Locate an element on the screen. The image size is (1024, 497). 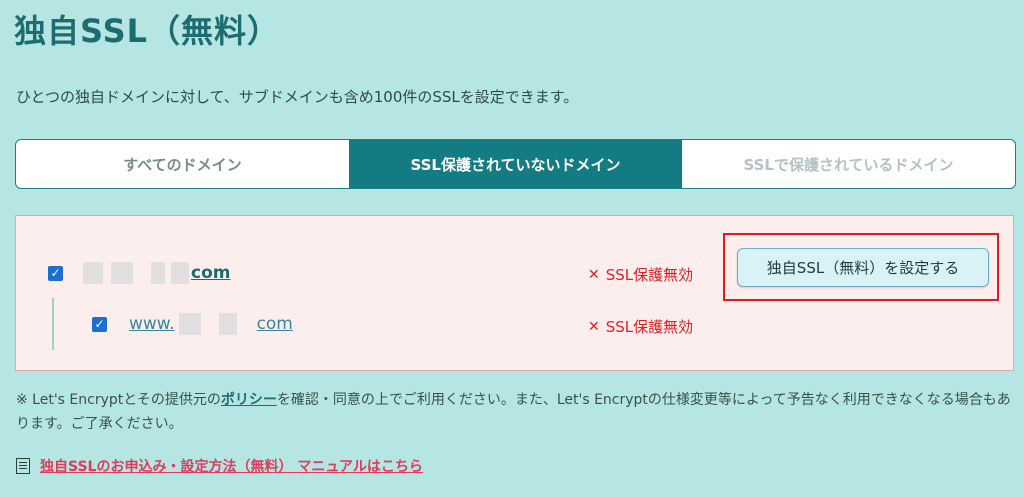
manual-link-row: 独自SSLのお申込み・設定方法（無料） マニュアルはこちら is located at coordinates (219, 466).